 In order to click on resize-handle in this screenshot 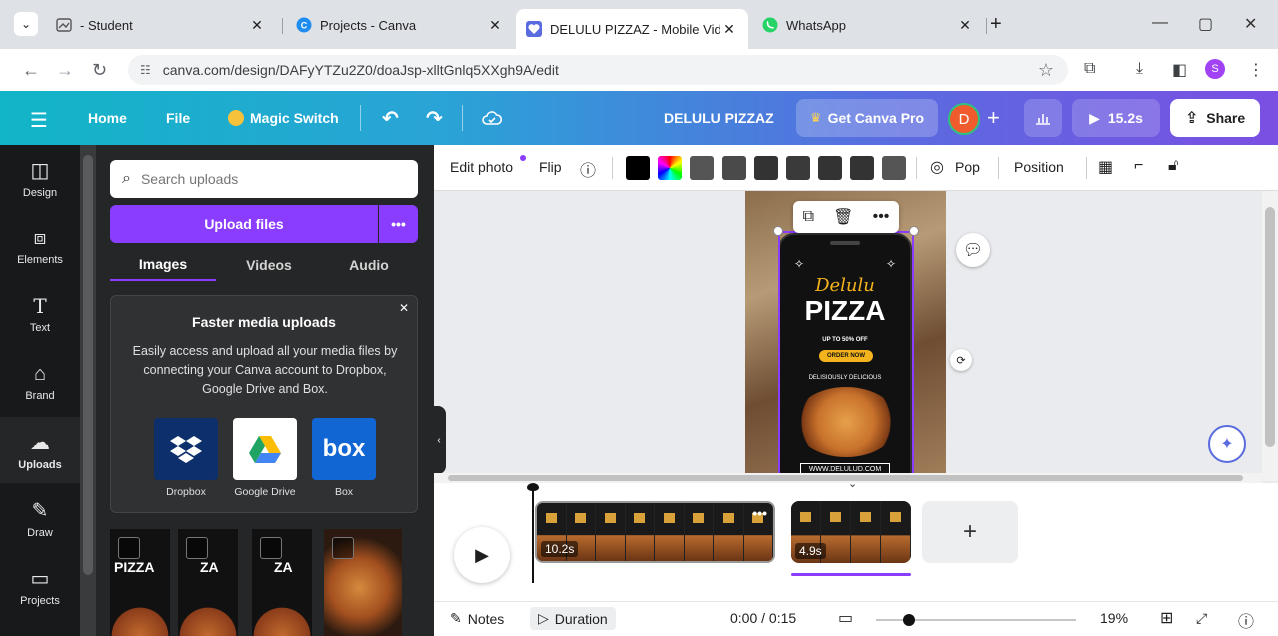, I will do `click(914, 231)`.